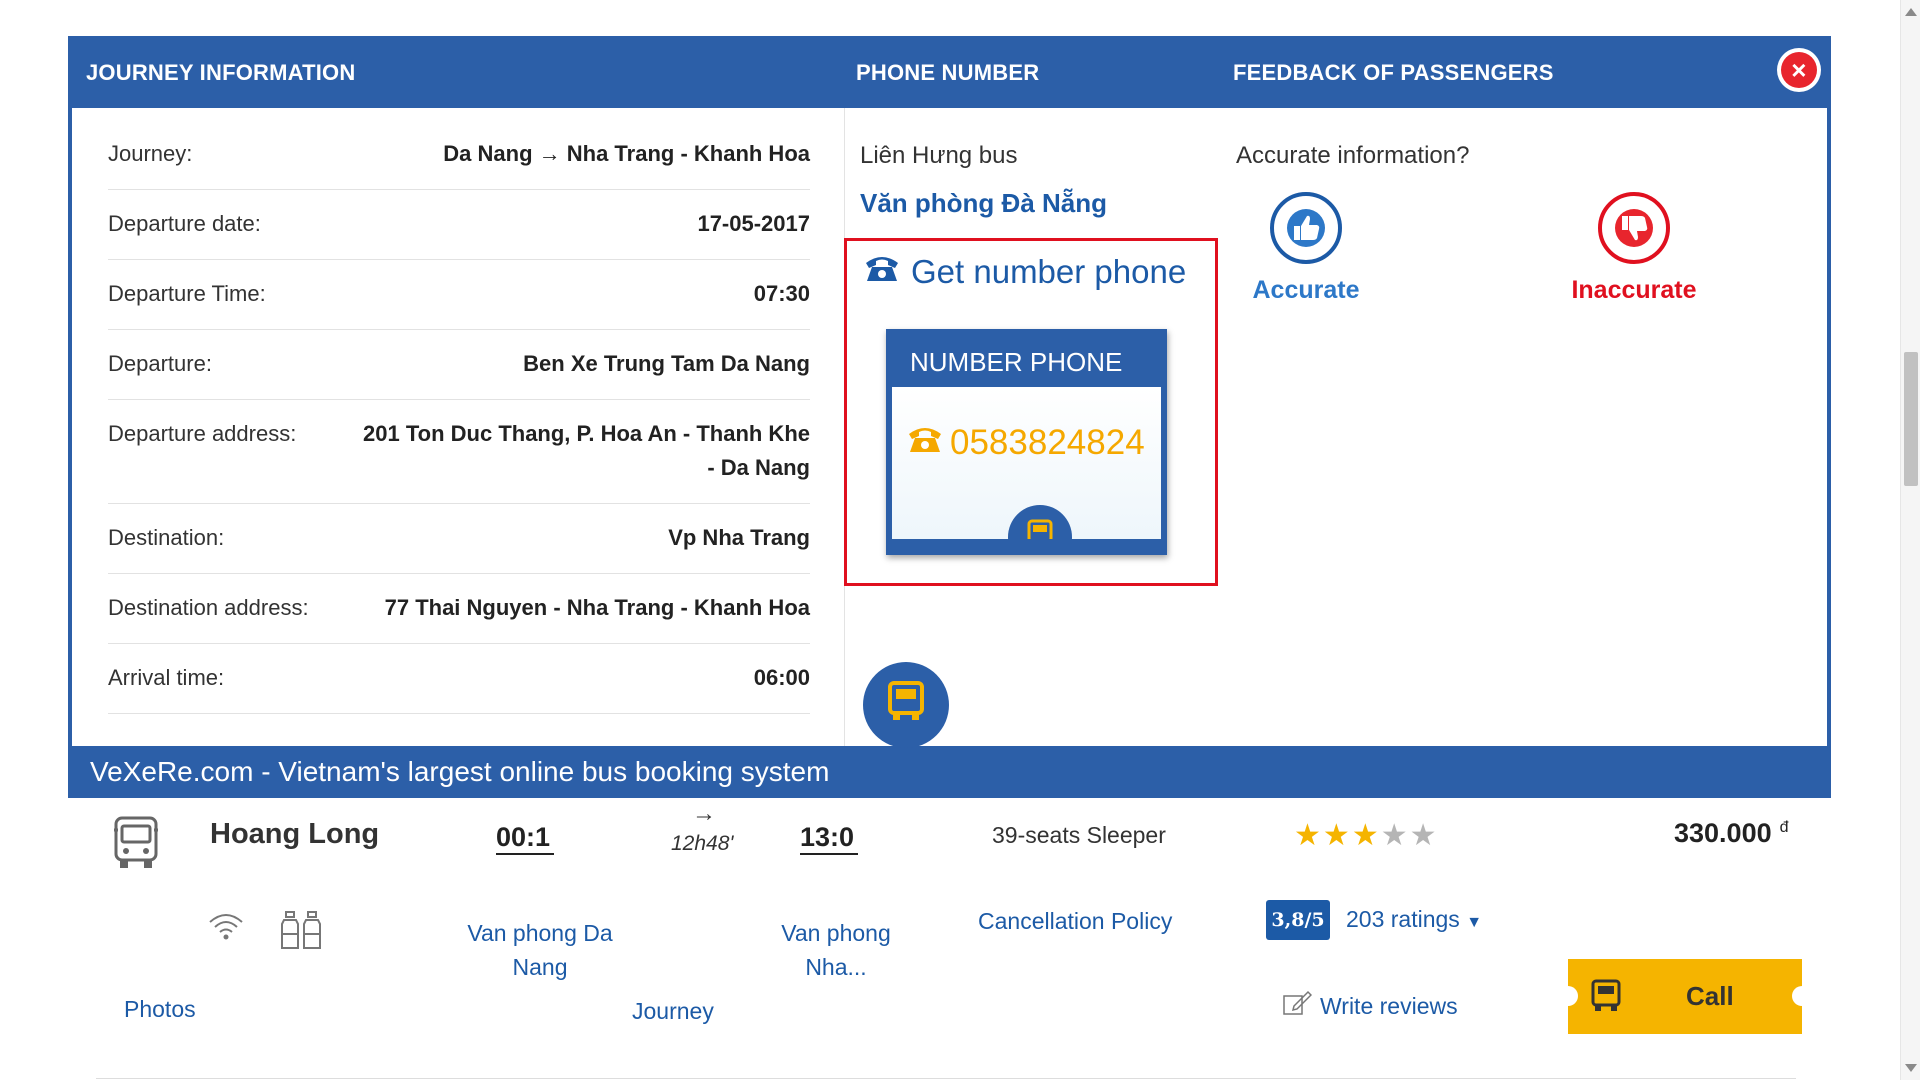 The image size is (1920, 1080). I want to click on pencil-icon, so click(1297, 1006).